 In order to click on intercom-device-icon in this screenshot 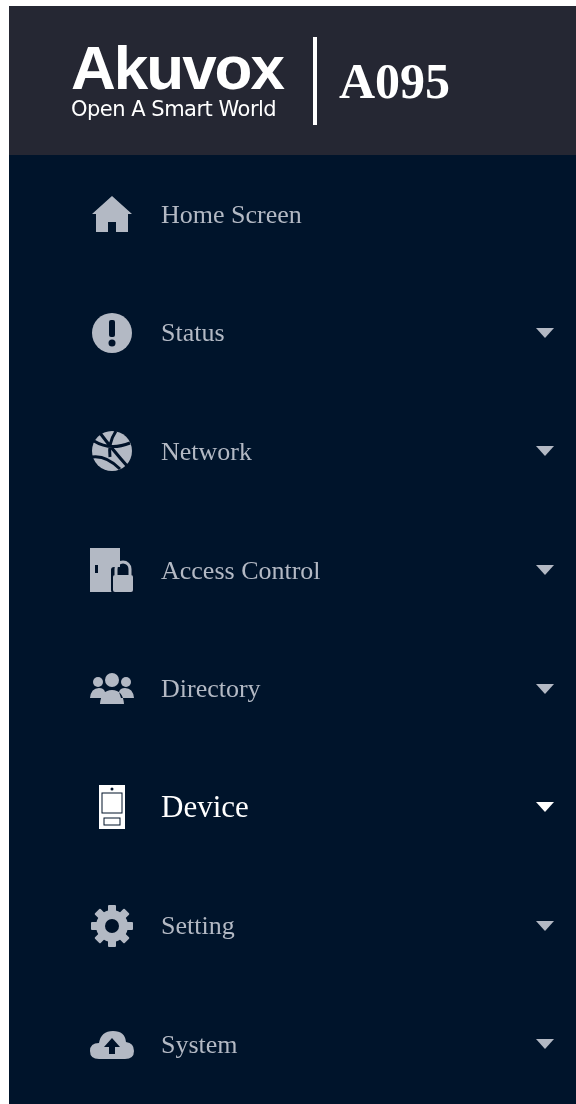, I will do `click(112, 807)`.